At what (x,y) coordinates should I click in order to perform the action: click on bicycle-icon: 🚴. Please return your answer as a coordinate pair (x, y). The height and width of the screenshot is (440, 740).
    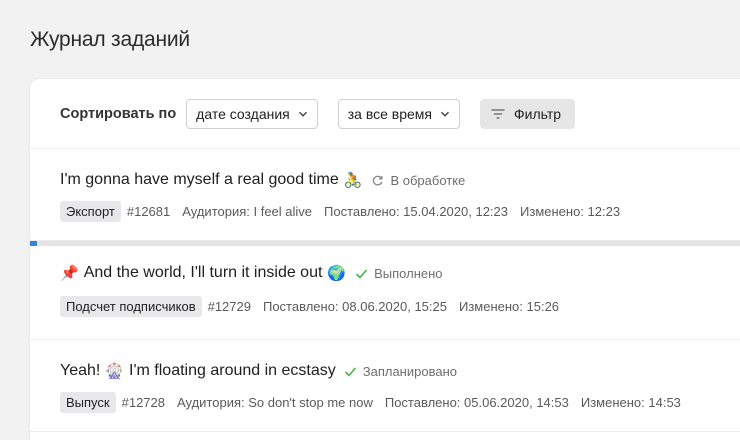
    Looking at the image, I should click on (353, 180).